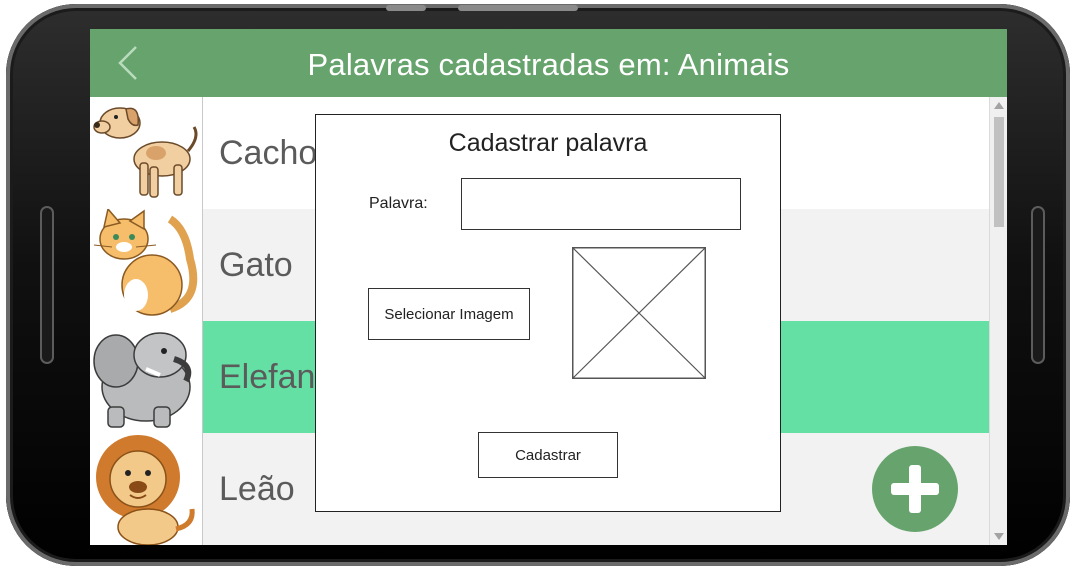  I want to click on lion-illustration, so click(145, 490).